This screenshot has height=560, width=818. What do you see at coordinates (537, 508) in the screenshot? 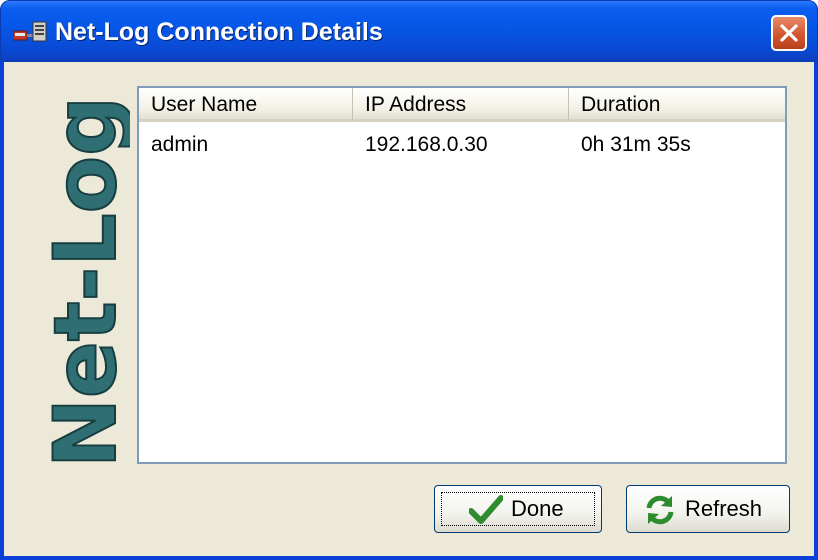
I see `done-button-label: Done` at bounding box center [537, 508].